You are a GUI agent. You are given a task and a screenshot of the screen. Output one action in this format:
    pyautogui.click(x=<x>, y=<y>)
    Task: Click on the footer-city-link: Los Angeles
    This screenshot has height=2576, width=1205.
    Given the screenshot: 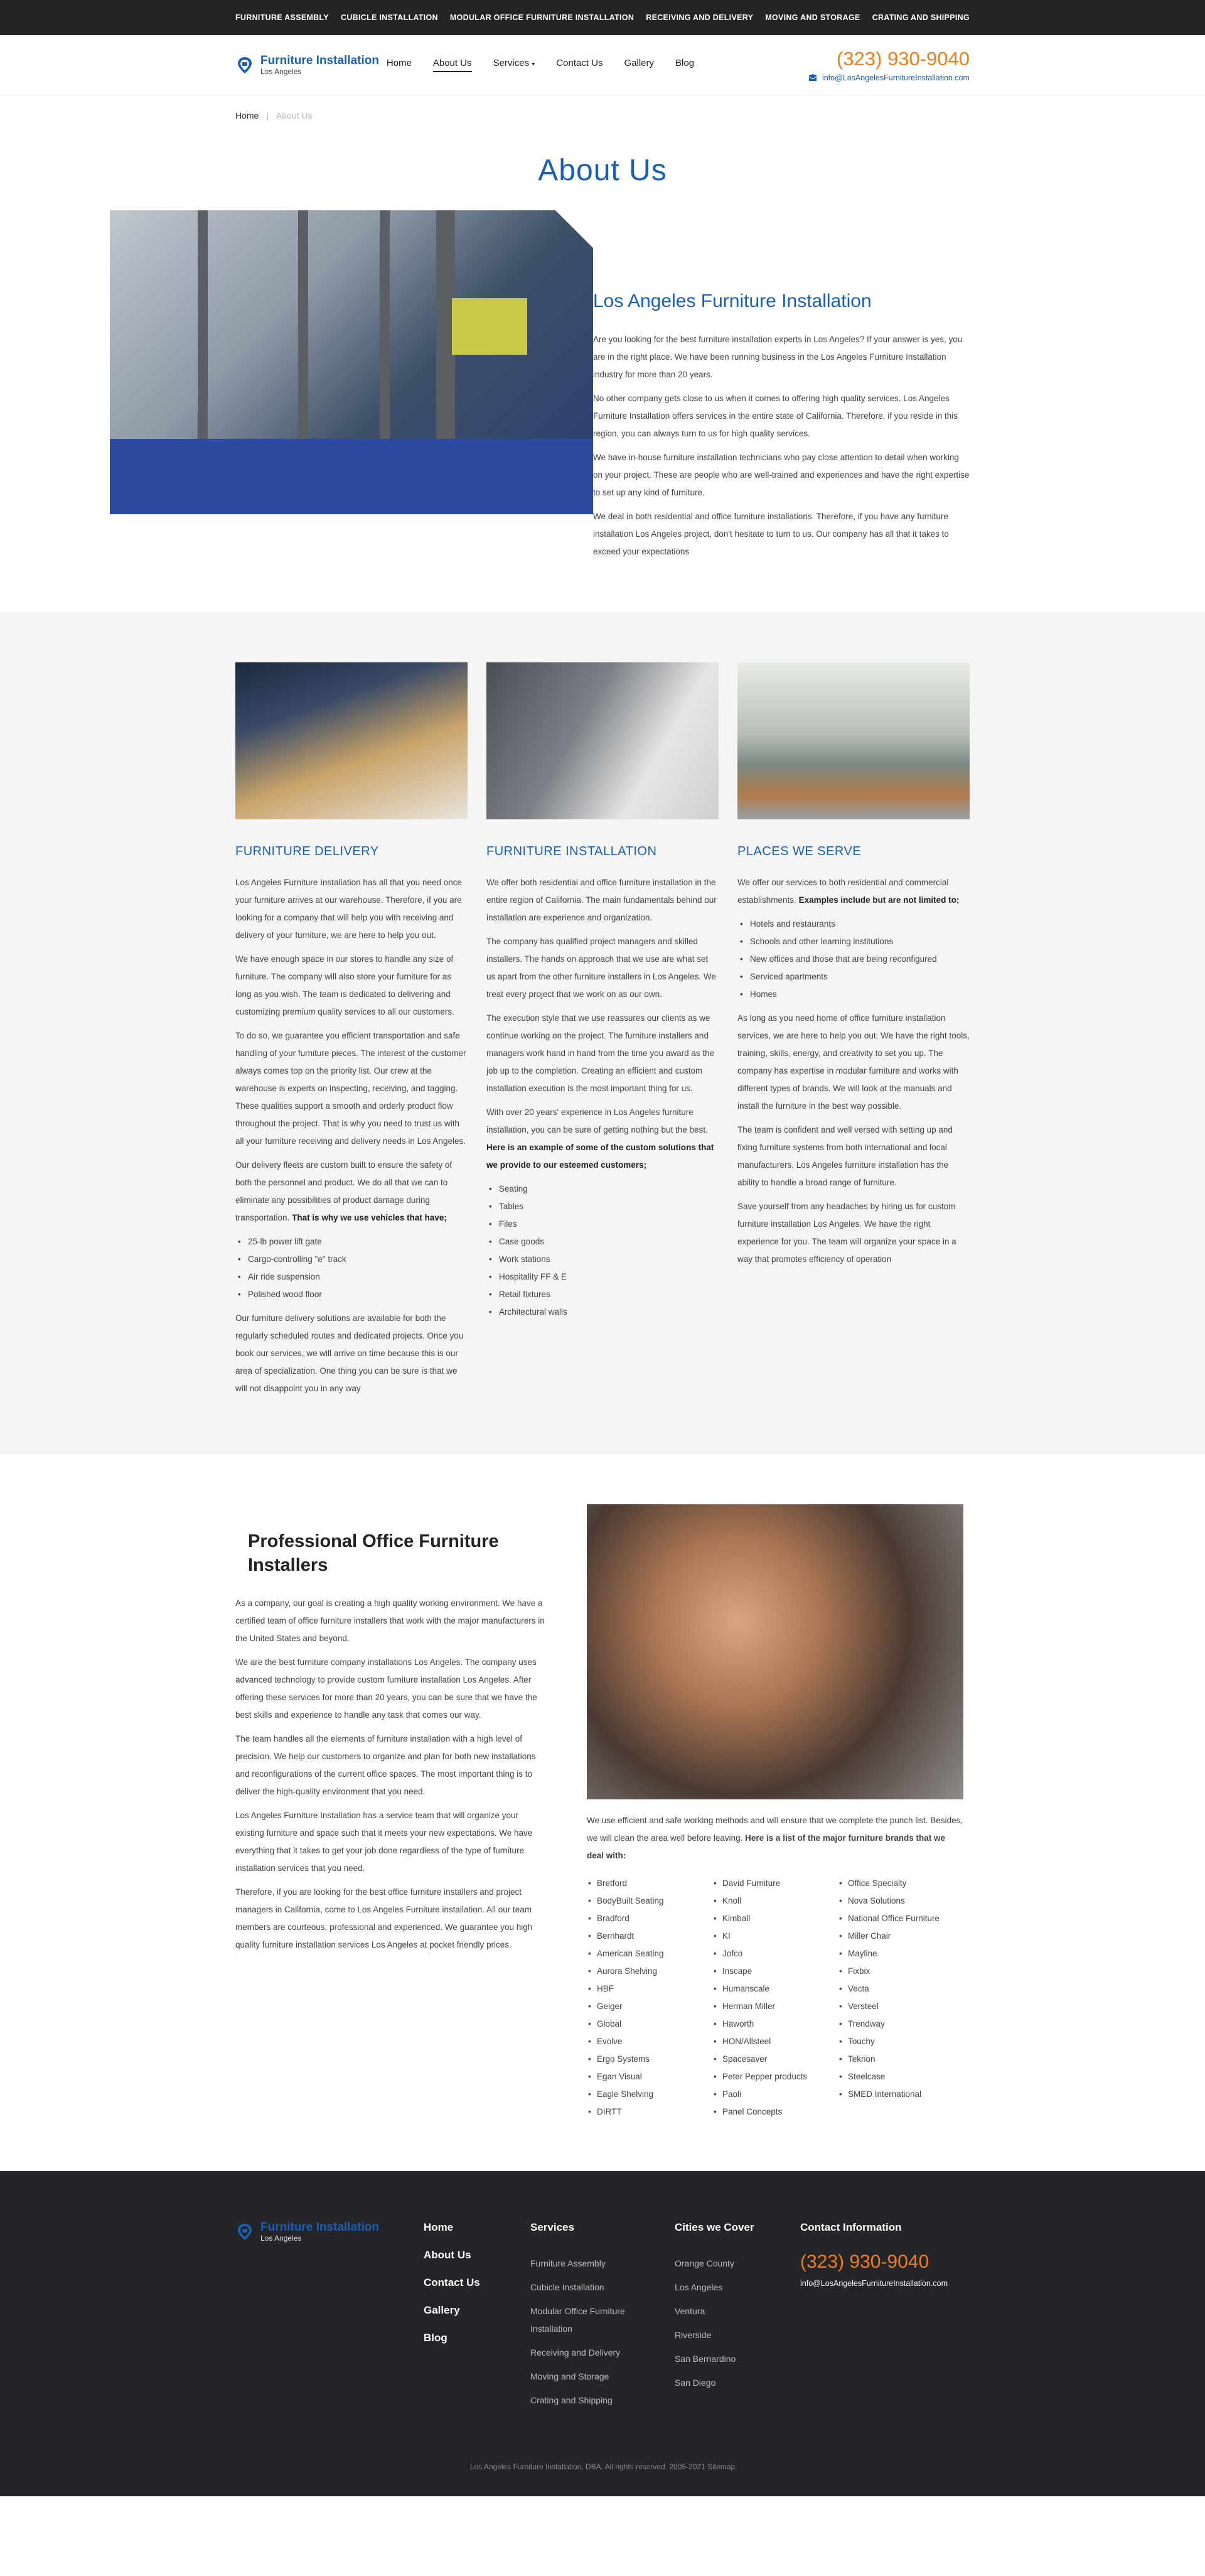 What is the action you would take?
    pyautogui.click(x=737, y=2287)
    